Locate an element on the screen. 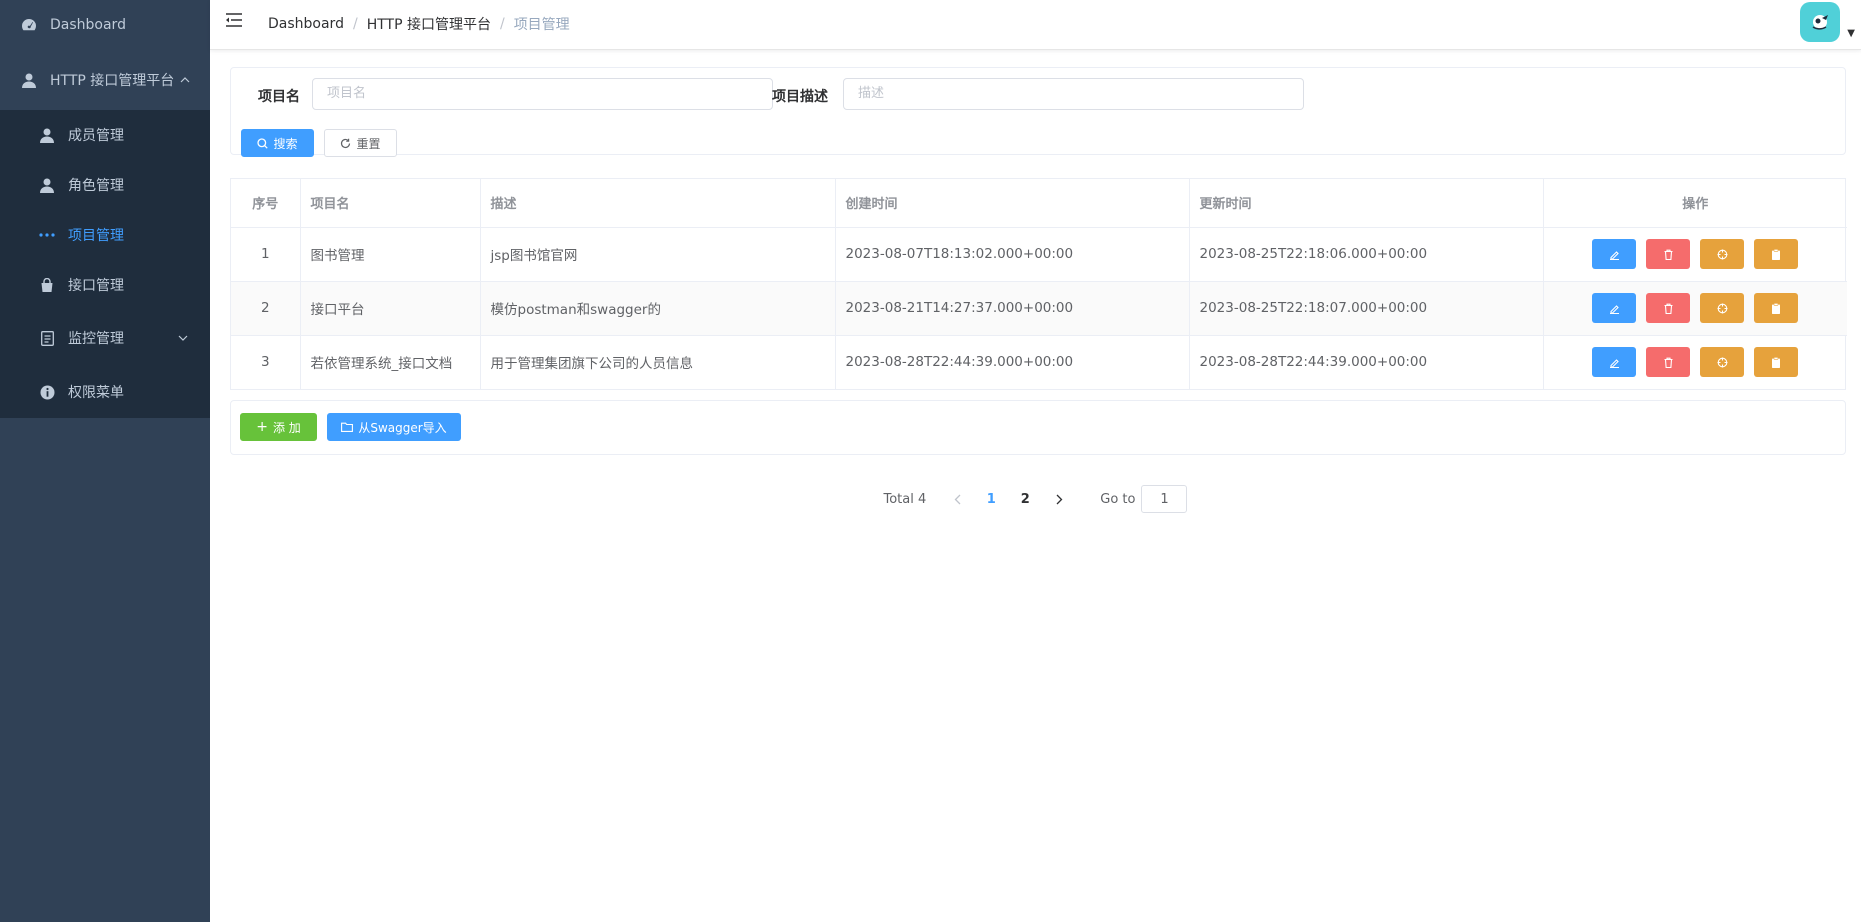  sidebar-item-label: 项目管理 is located at coordinates (96, 236).